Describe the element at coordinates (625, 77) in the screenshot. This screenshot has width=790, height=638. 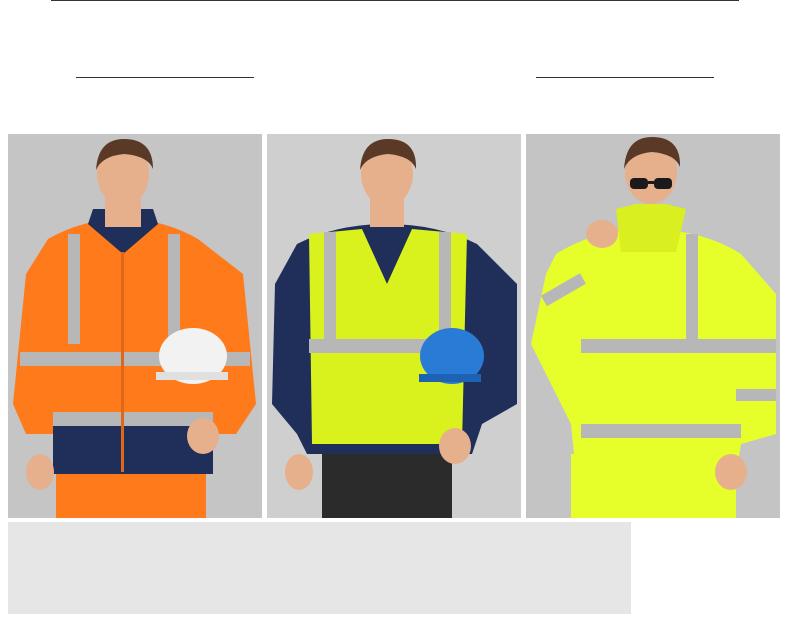
I see `heading-underline-right` at that location.